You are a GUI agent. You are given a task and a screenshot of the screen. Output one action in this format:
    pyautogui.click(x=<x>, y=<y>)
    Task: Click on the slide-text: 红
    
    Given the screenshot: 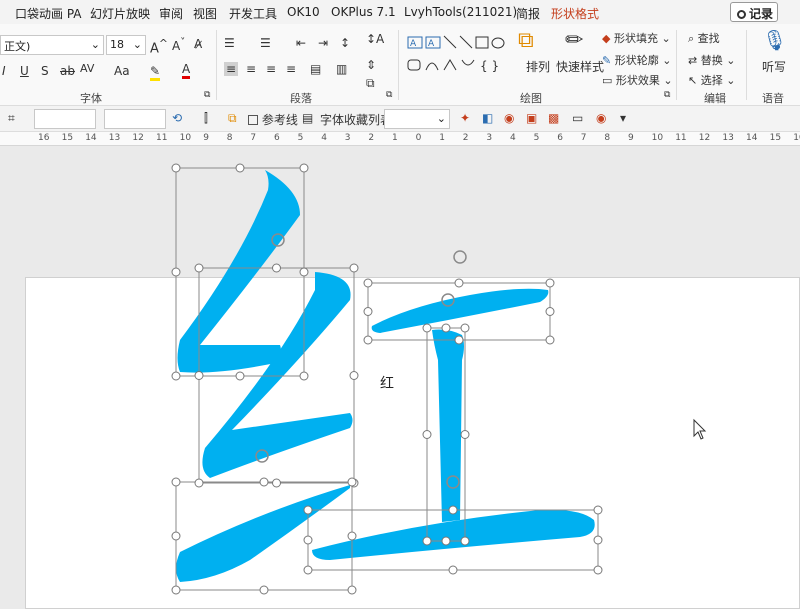 What is the action you would take?
    pyautogui.click(x=387, y=383)
    